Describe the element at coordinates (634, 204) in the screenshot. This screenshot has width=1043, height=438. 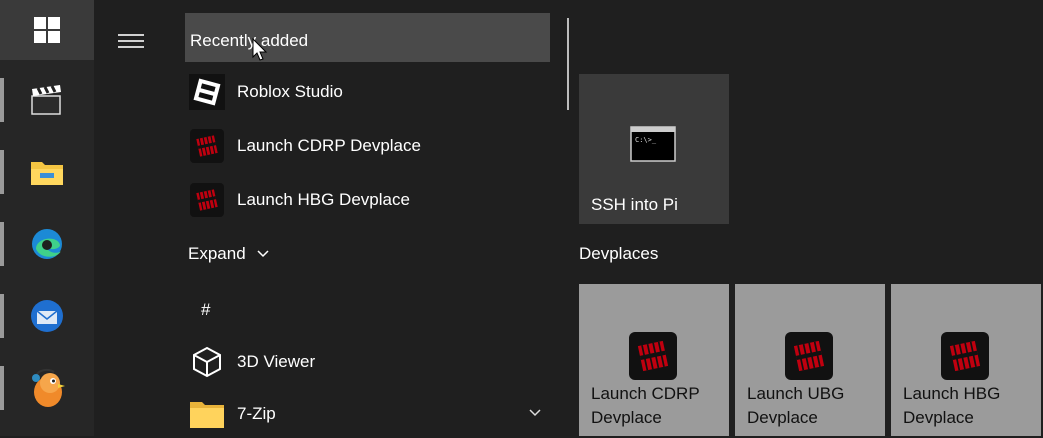
I see `tile-label: SSH into Pi` at that location.